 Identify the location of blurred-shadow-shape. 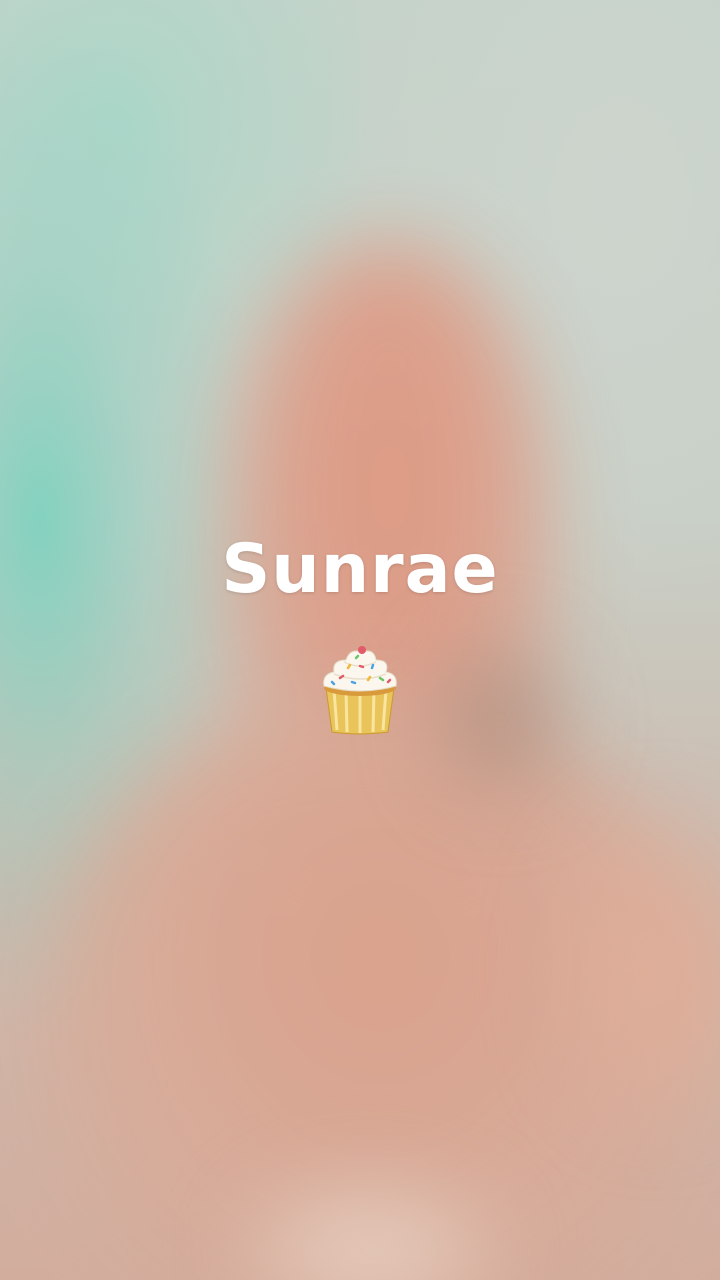
(500, 720).